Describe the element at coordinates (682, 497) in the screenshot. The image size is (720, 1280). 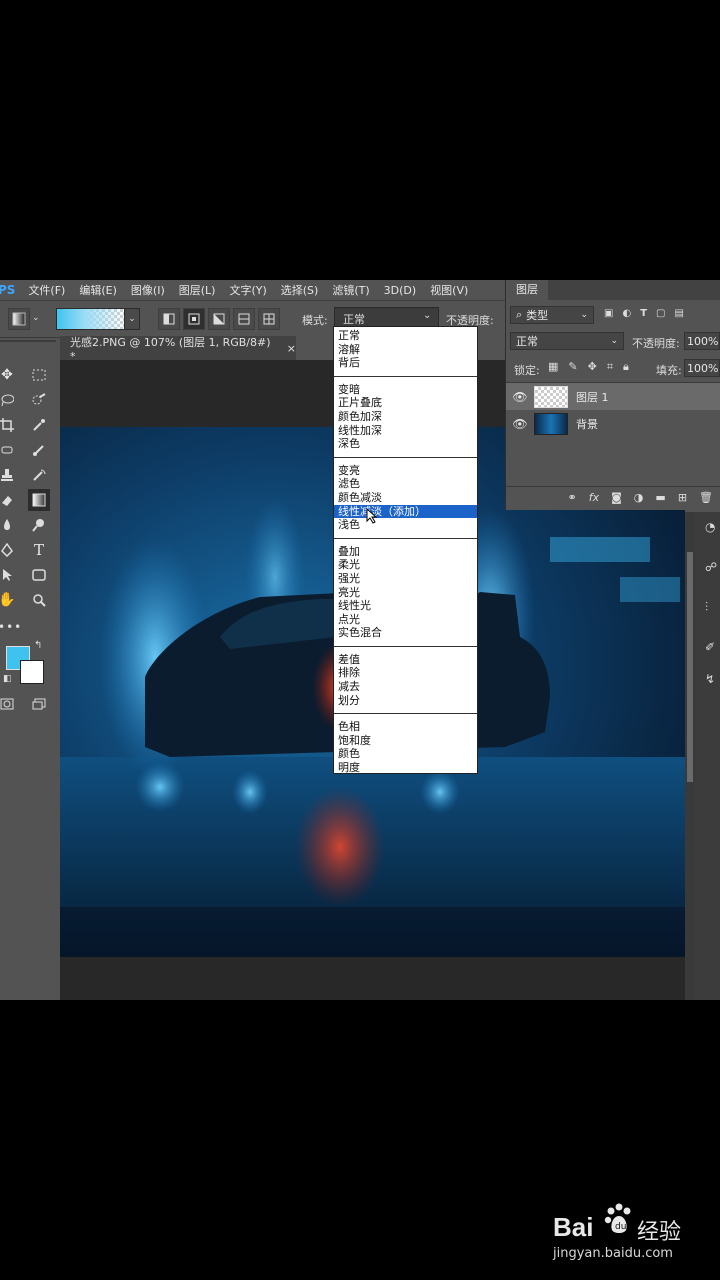
I see `new-layer-icon: ⊞` at that location.